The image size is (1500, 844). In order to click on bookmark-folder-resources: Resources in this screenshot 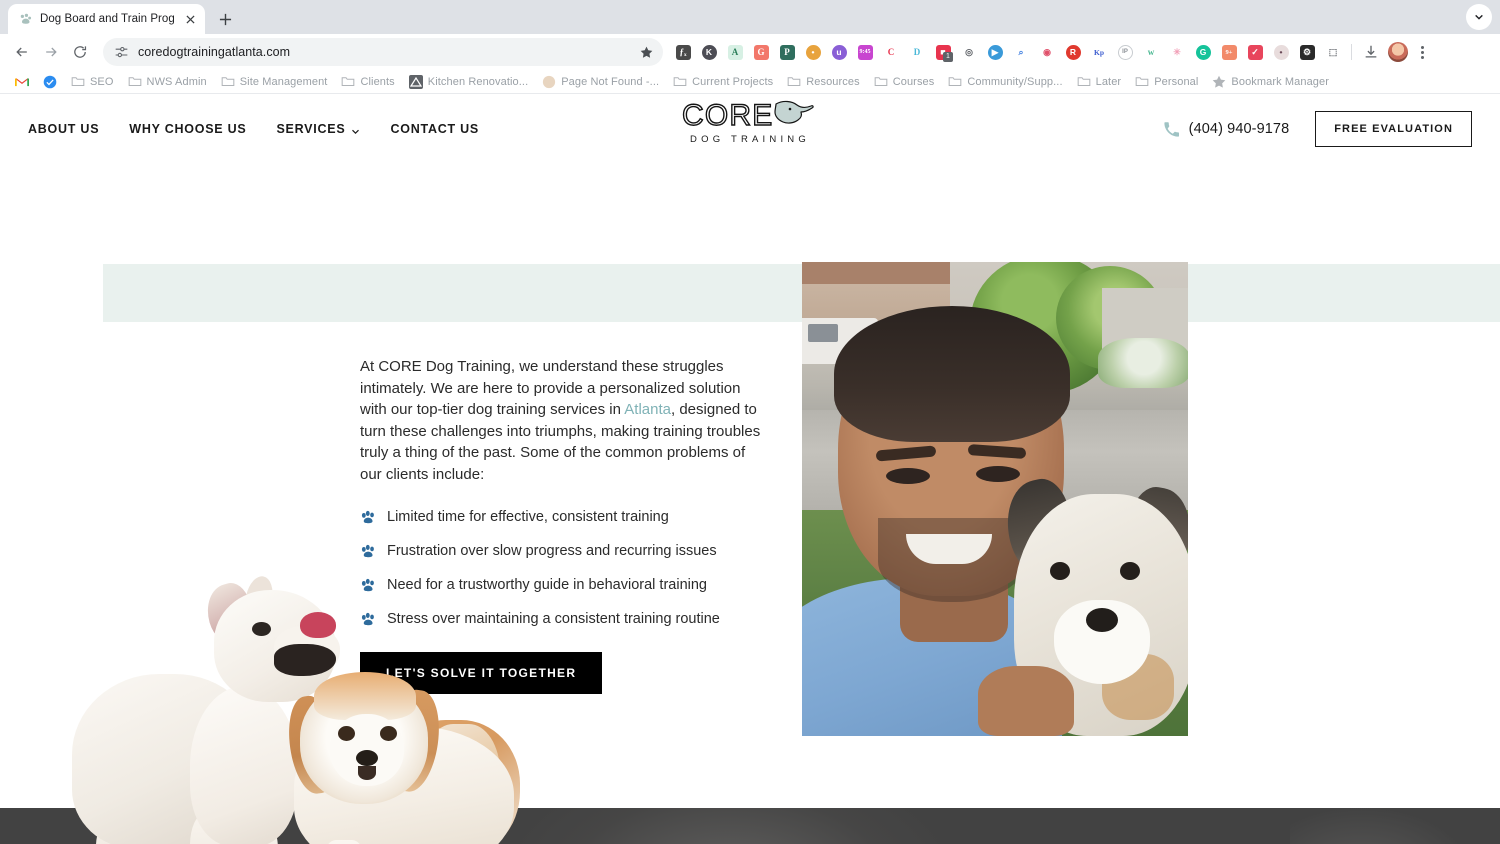, I will do `click(823, 82)`.